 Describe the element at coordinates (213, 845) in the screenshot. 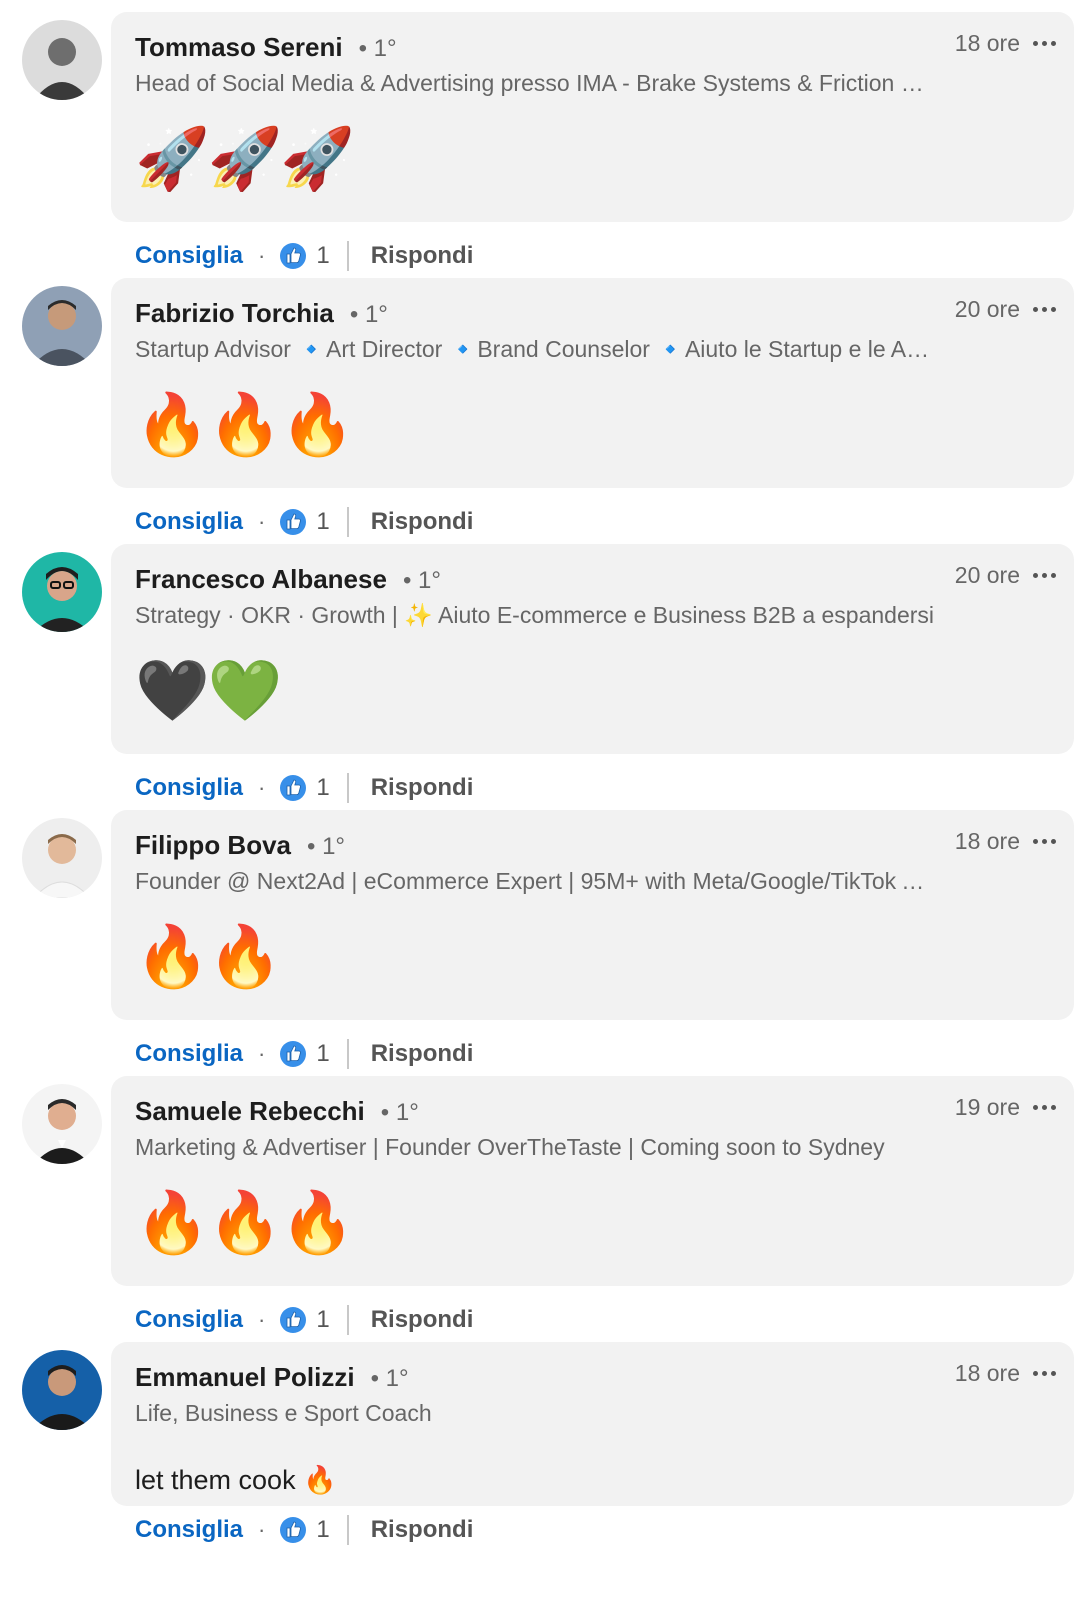

I see `author-name: Filippo Bova` at that location.